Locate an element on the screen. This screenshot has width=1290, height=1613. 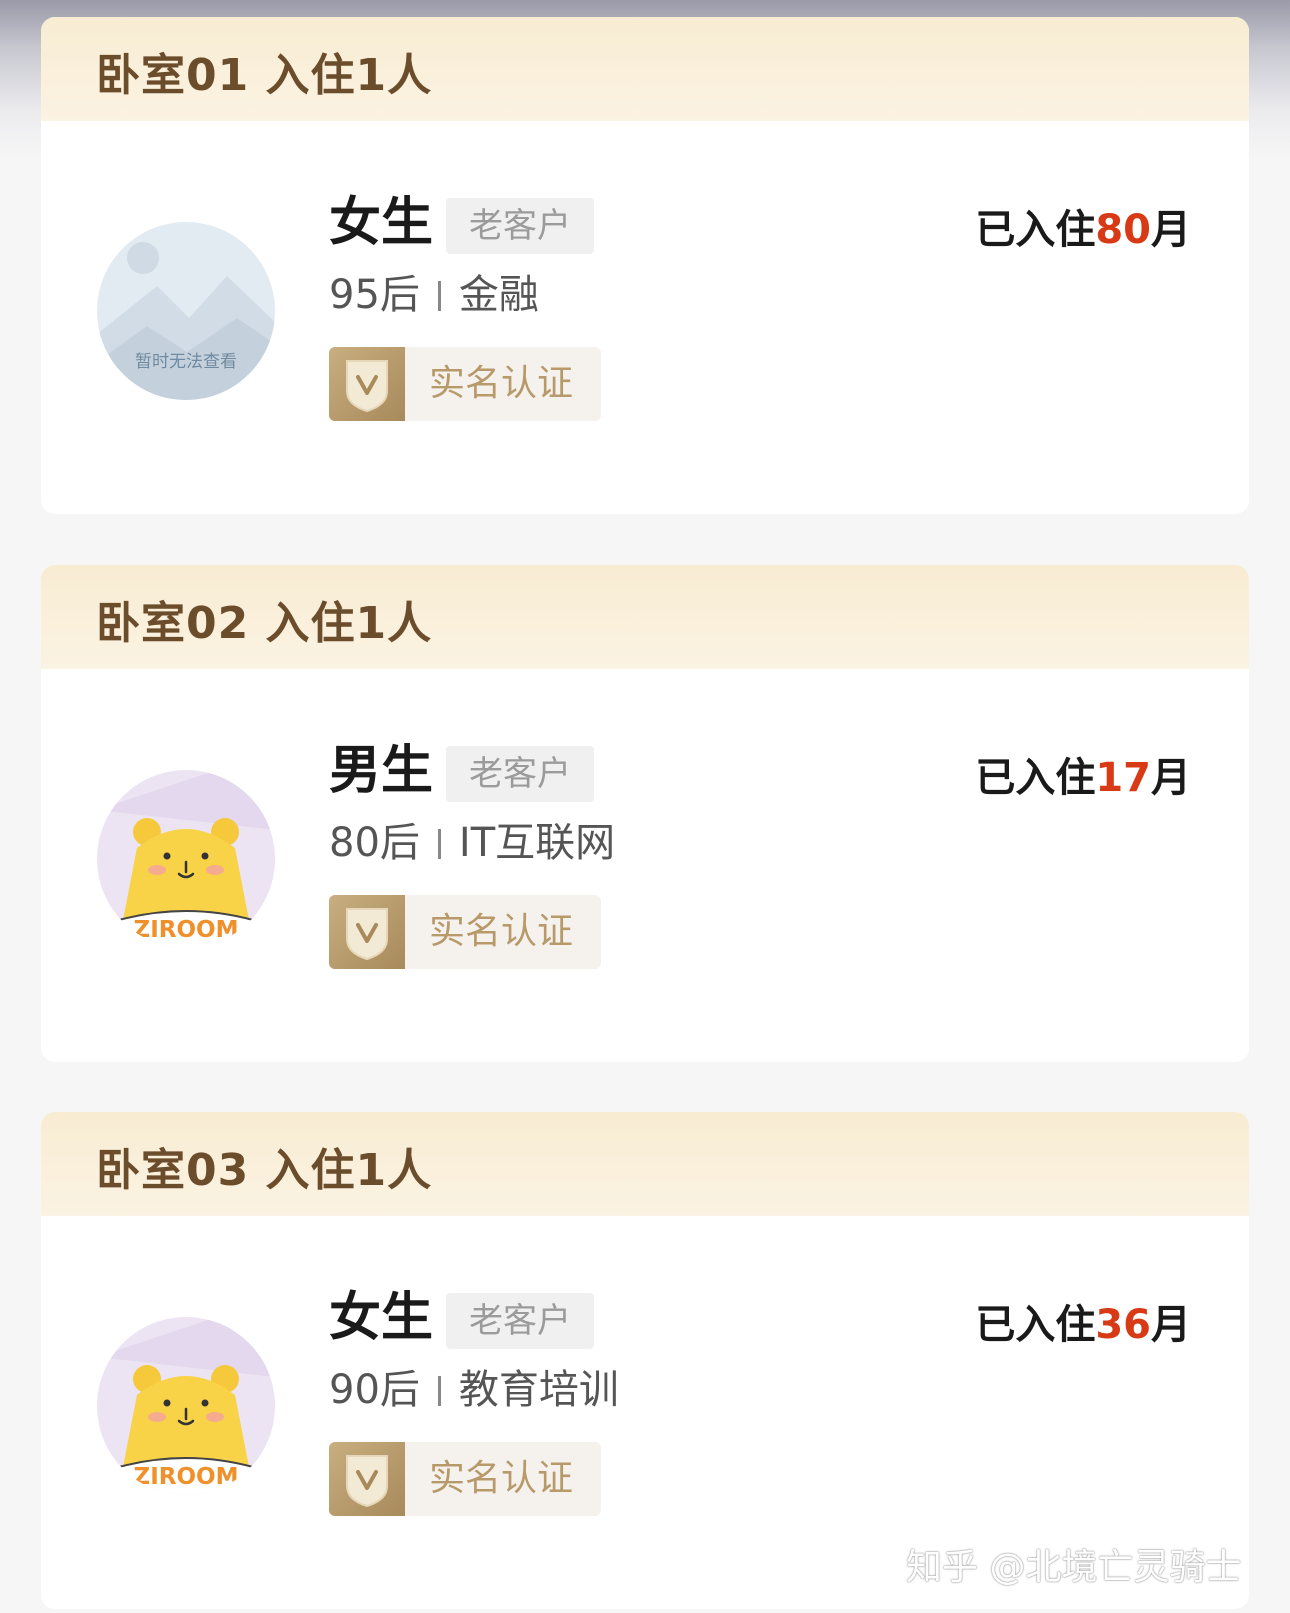
stay-months: 80 is located at coordinates (1123, 230).